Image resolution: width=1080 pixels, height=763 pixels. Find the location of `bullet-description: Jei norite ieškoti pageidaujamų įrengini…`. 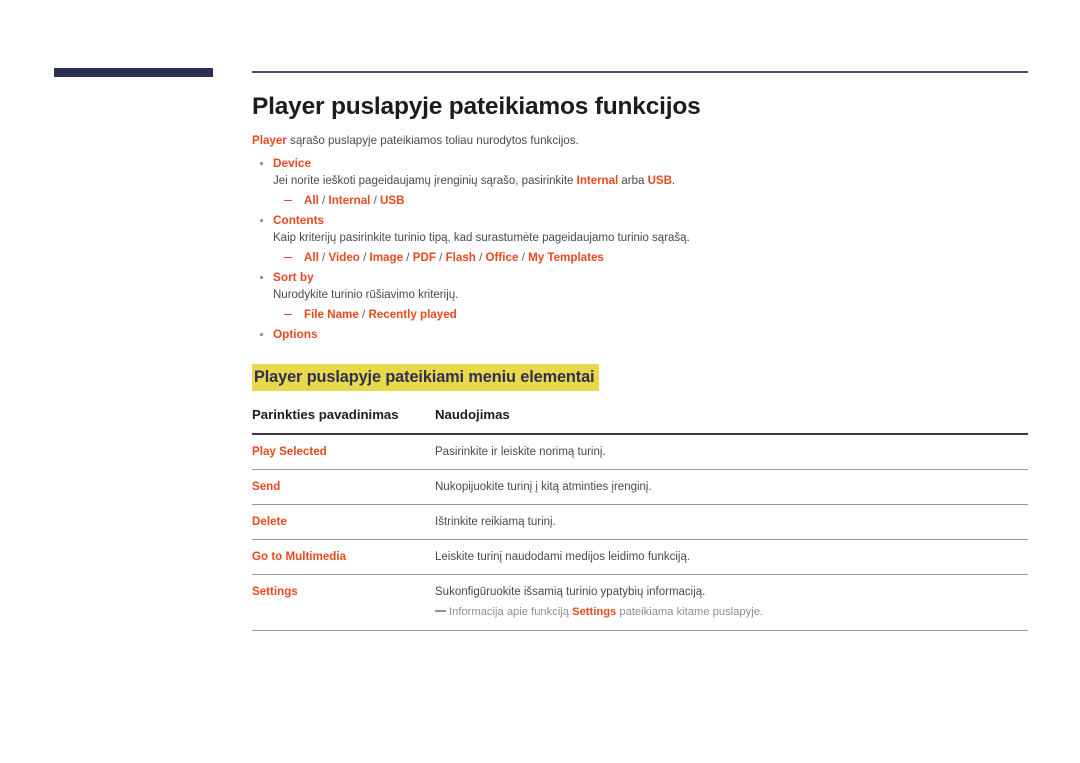

bullet-description: Jei norite ieškoti pageidaujamų įrengini… is located at coordinates (650, 181).